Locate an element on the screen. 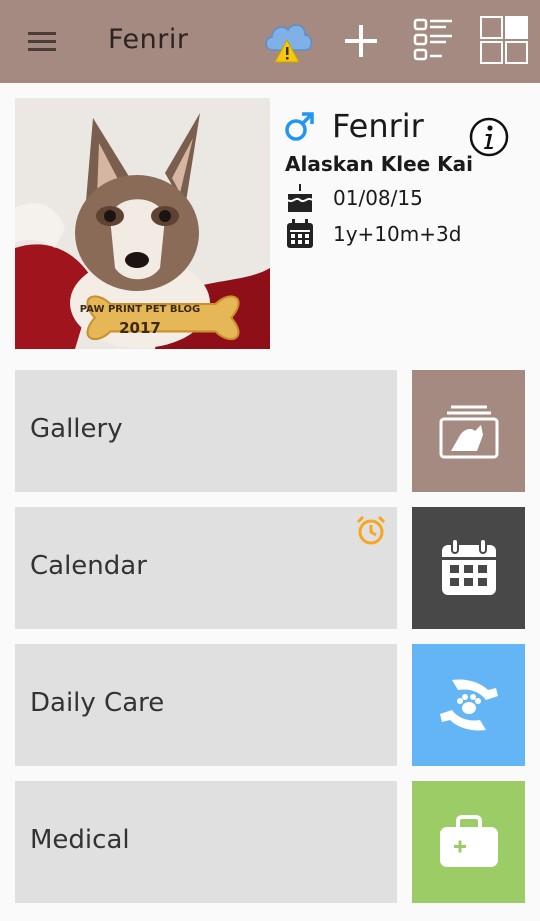  medical-label: Medical is located at coordinates (80, 840).